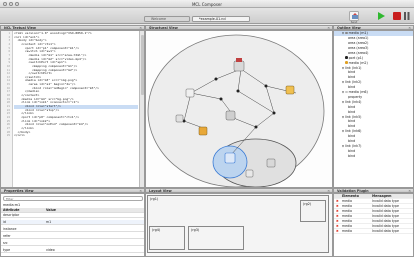  I want to click on tab-example-01: *example-01.ncl, so click(221, 19).